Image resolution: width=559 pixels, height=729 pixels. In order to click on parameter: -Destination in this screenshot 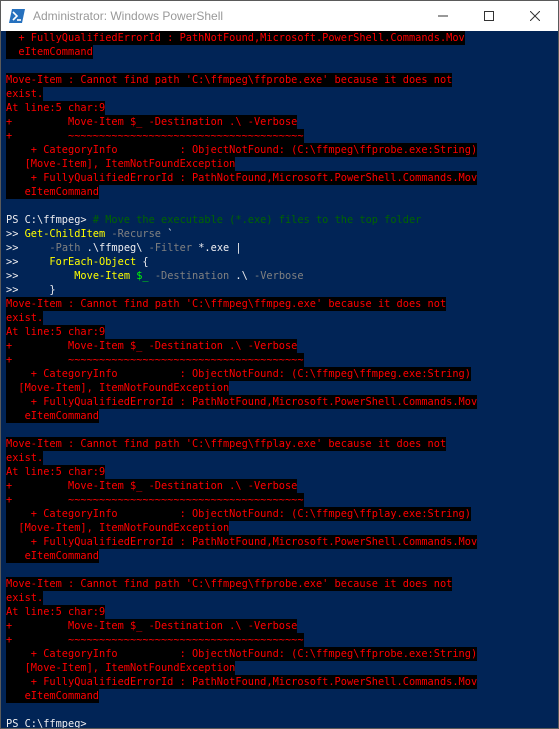, I will do `click(189, 276)`.